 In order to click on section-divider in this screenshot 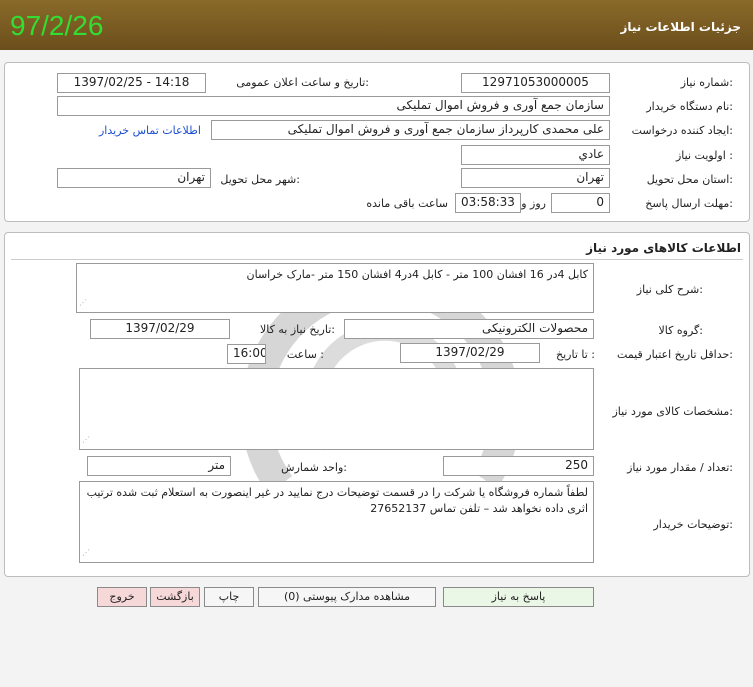, I will do `click(377, 259)`.